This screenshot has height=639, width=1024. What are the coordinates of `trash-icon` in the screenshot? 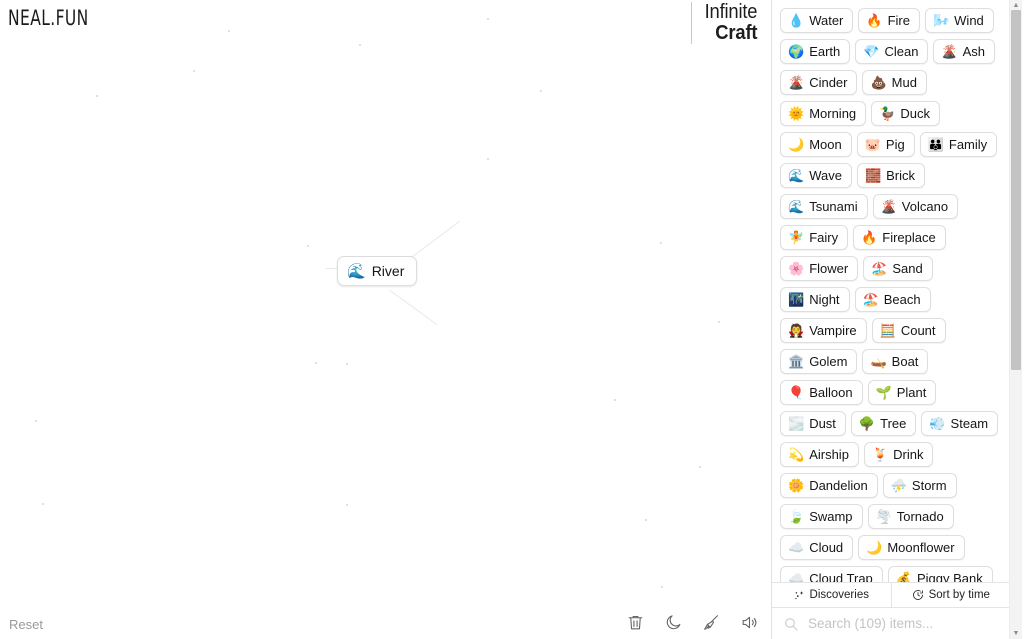 It's located at (635, 622).